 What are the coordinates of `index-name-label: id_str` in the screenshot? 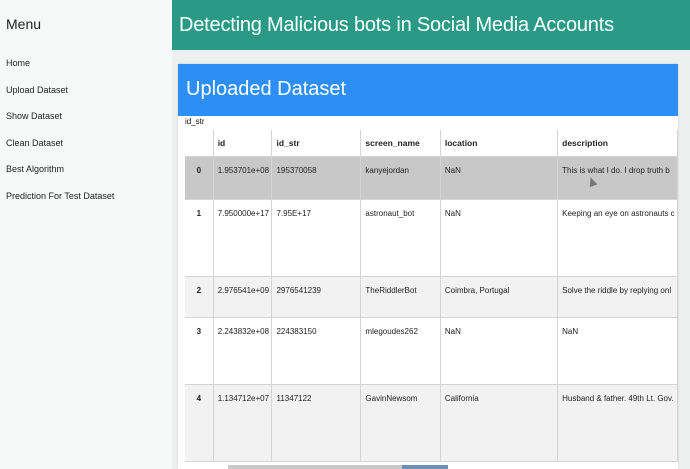 It's located at (195, 121).